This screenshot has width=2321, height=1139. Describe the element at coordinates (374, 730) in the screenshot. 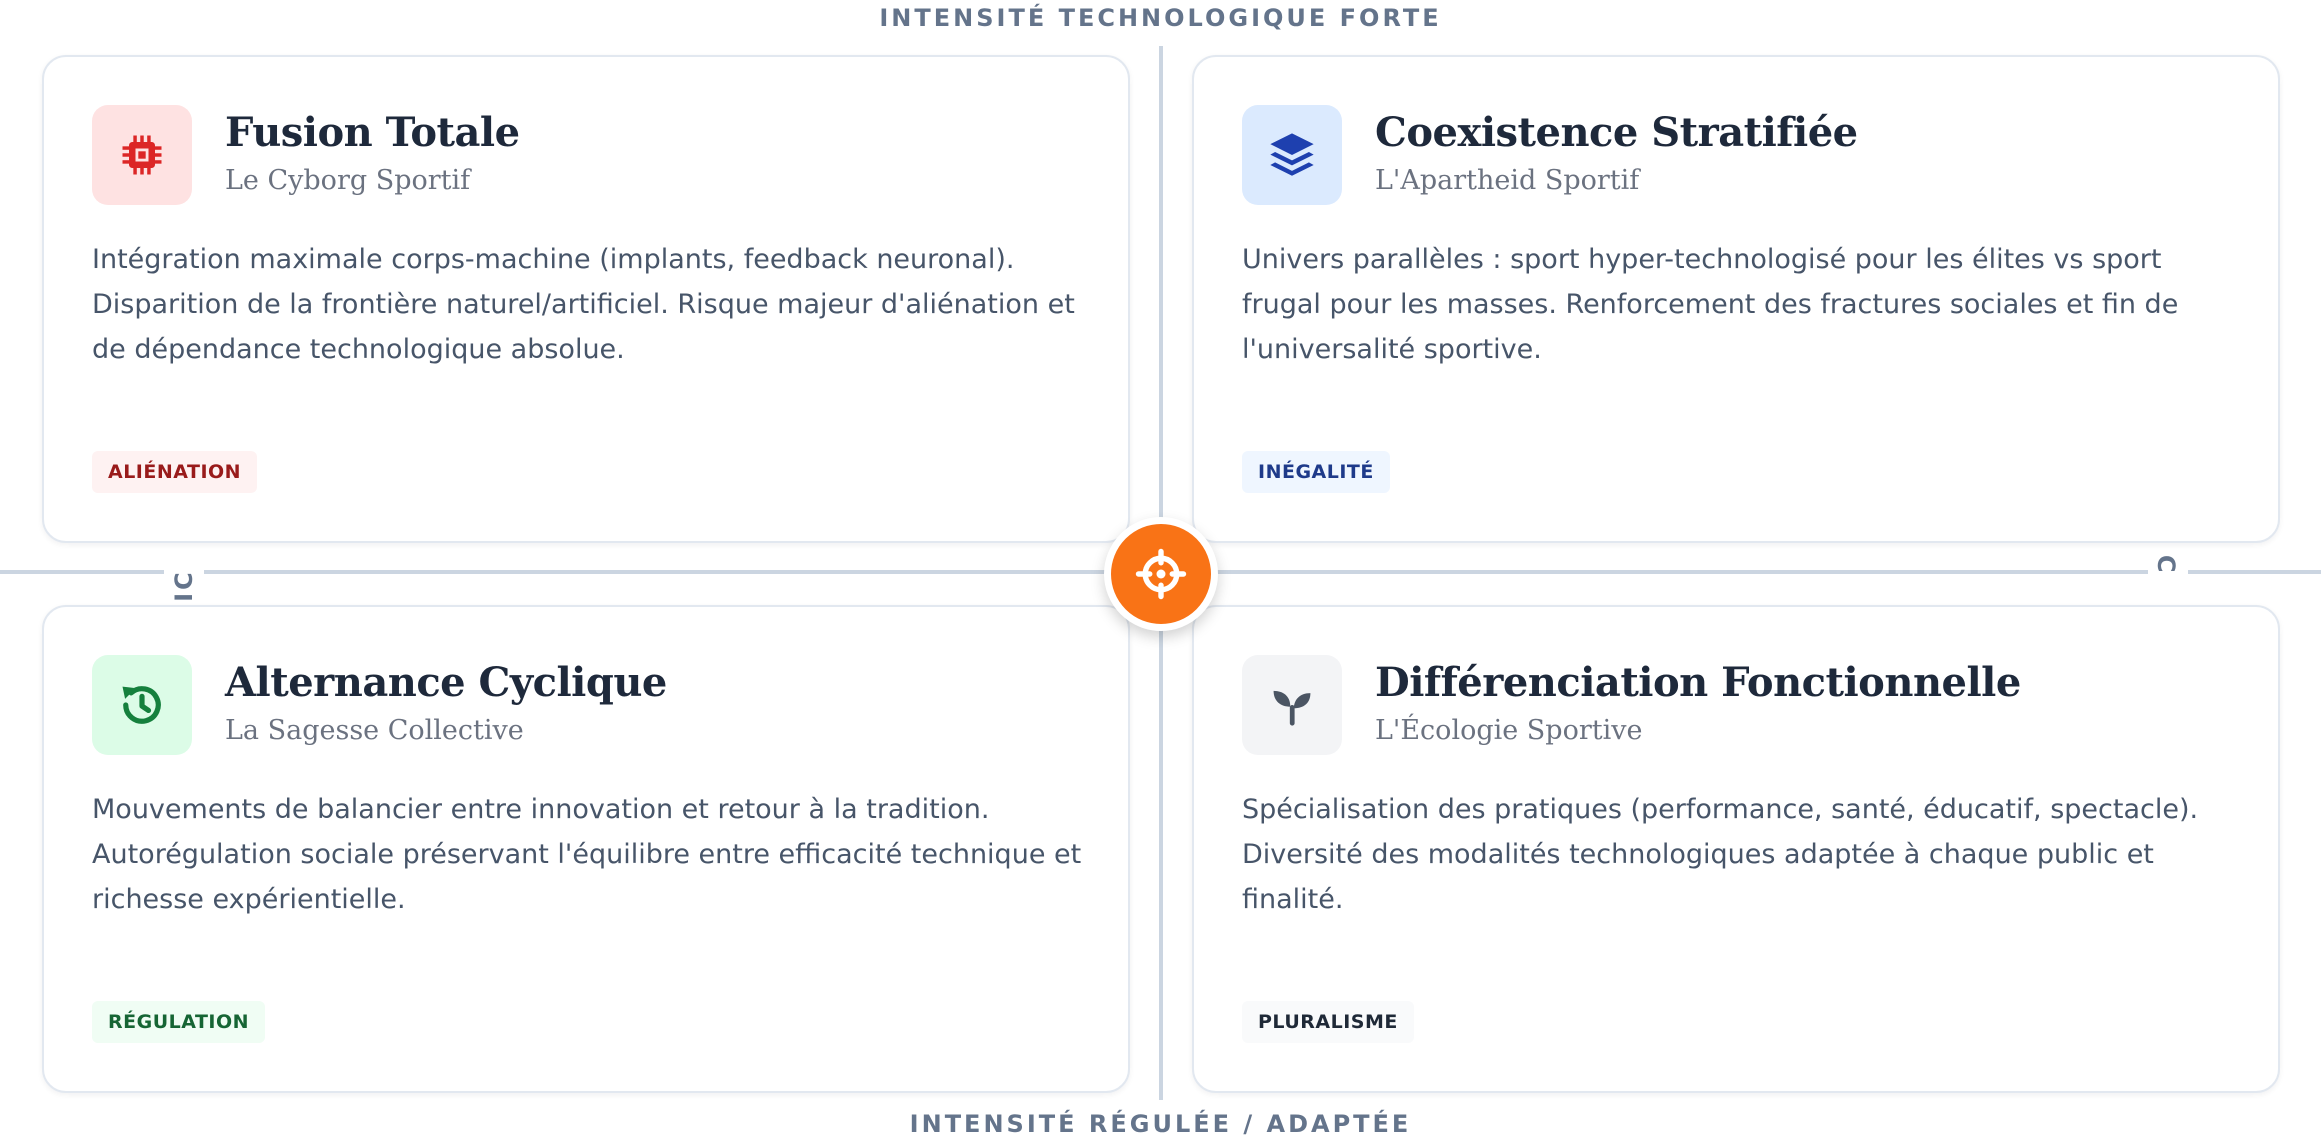

I see `quadrant-subtitle: La Sagesse Collective` at that location.